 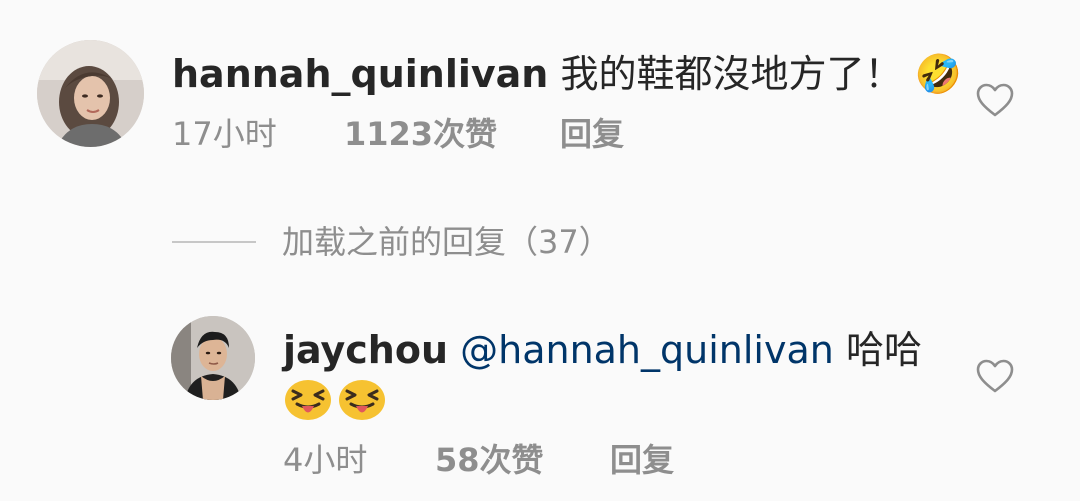 I want to click on comment-time: 17小时, so click(x=224, y=134).